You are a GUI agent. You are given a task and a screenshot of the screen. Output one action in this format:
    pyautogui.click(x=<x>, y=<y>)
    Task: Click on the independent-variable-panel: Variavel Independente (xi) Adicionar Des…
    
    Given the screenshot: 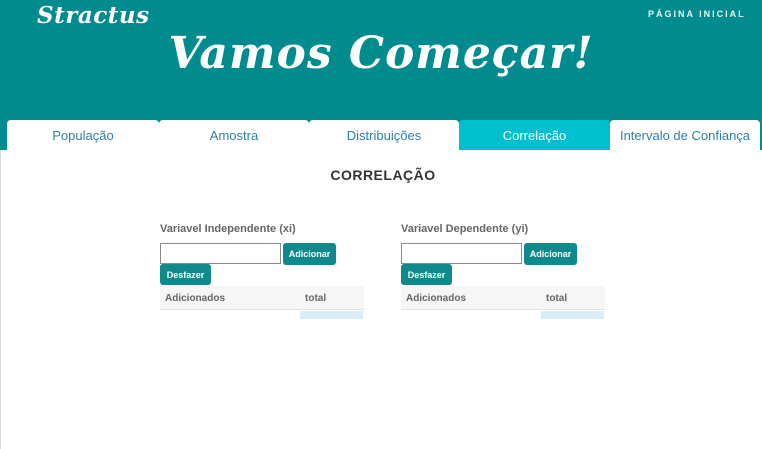 What is the action you would take?
    pyautogui.click(x=262, y=270)
    